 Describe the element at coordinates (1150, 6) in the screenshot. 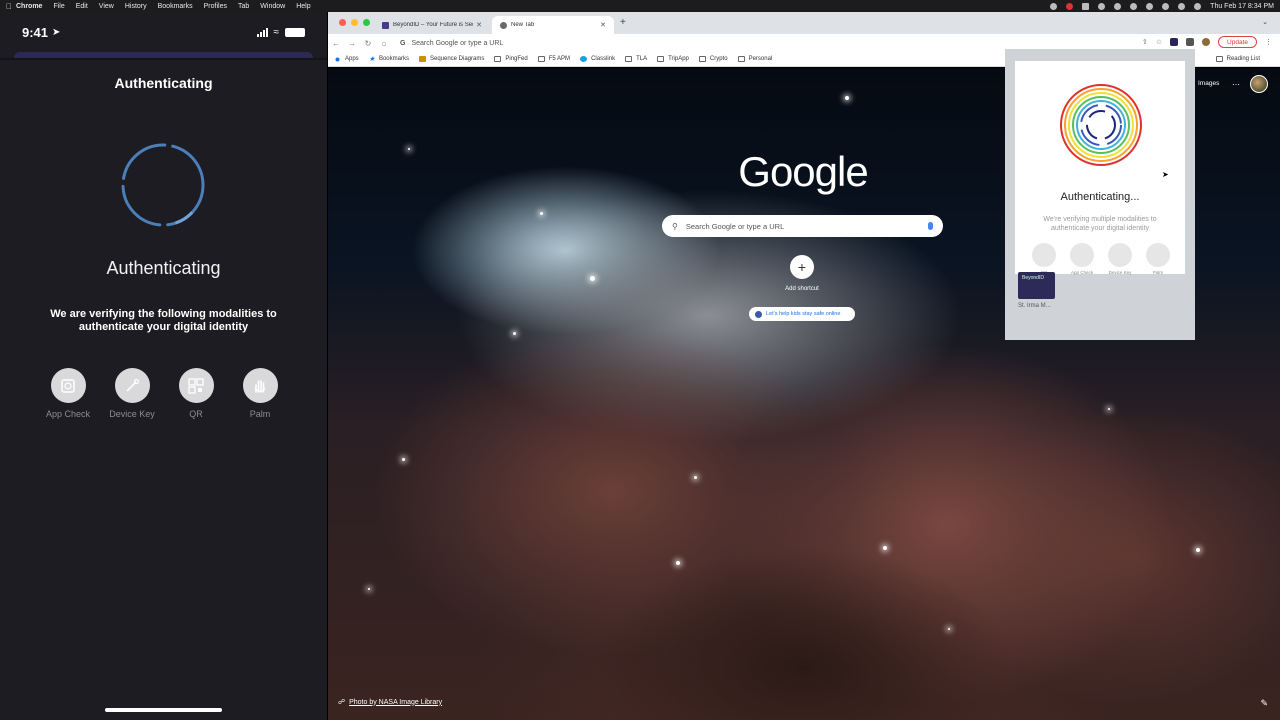

I see `status-bluetooth-icon` at that location.